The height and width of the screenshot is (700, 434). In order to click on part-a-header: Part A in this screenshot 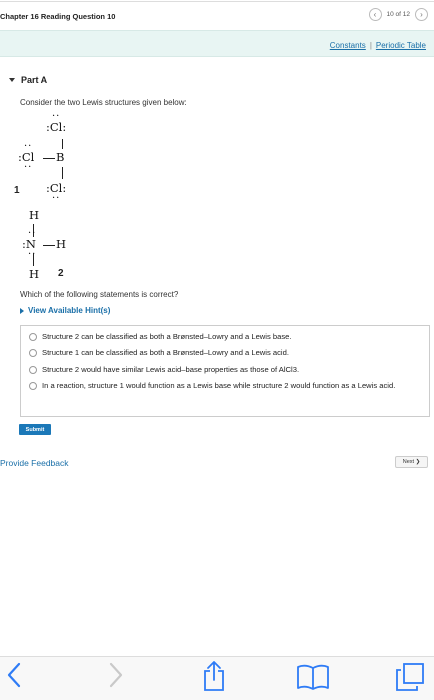, I will do `click(28, 80)`.